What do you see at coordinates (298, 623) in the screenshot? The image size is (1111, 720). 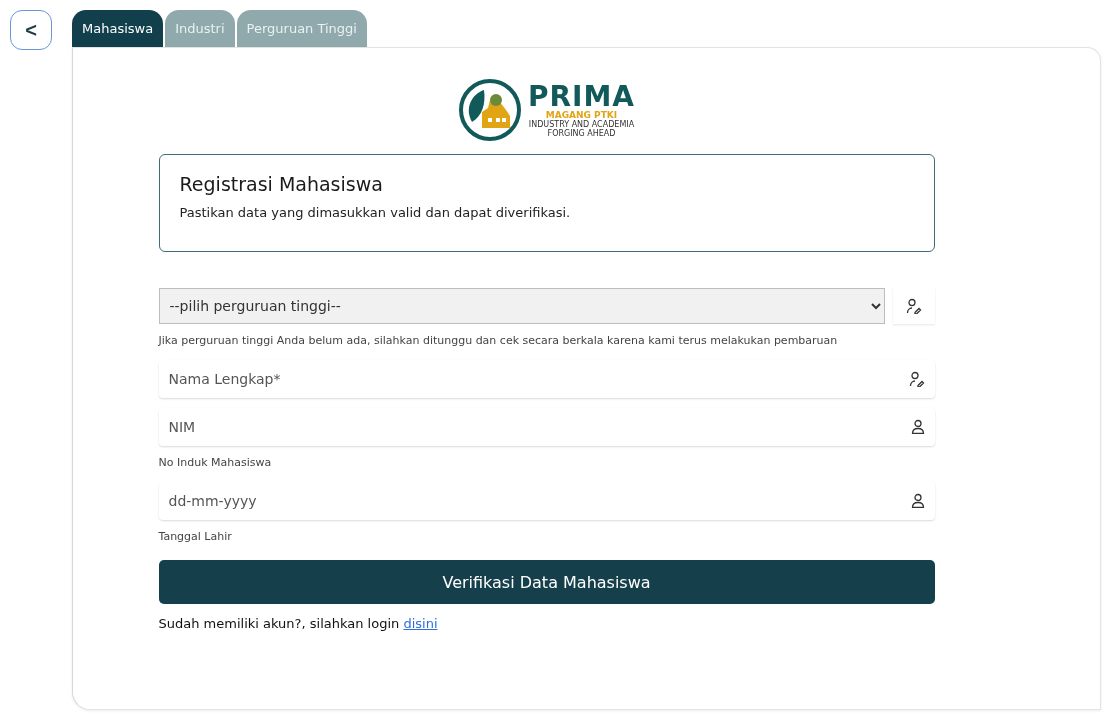 I see `login-prompt: Sudah memiliki akun?, silahkan login disini` at bounding box center [298, 623].